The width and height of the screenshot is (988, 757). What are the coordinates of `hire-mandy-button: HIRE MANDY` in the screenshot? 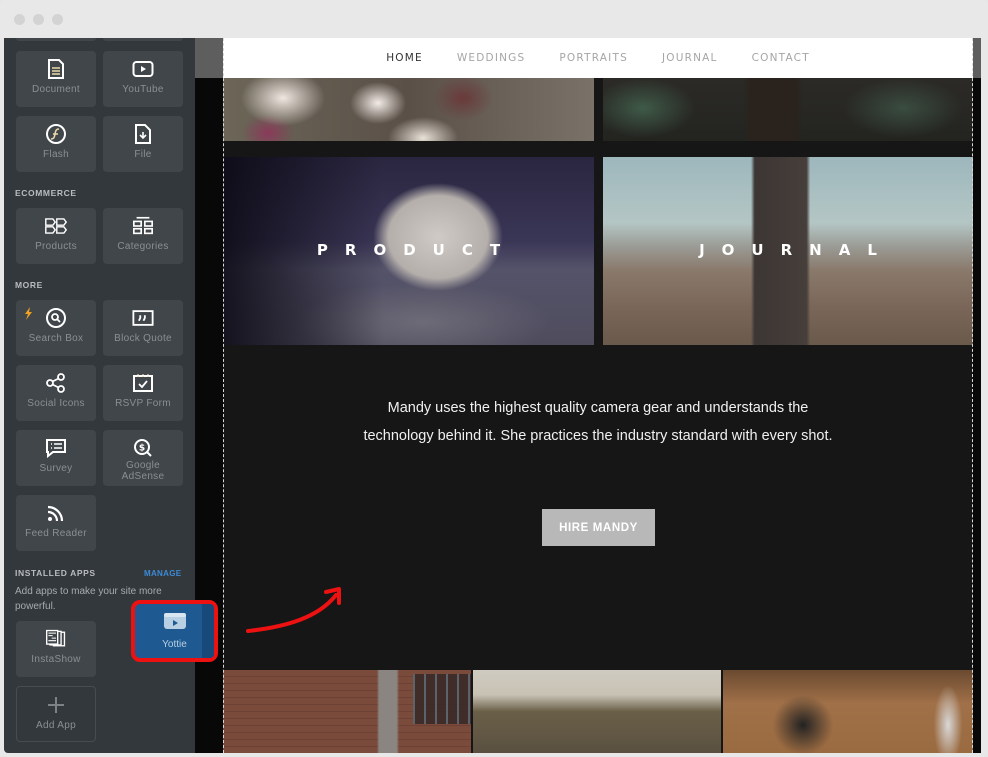 It's located at (598, 527).